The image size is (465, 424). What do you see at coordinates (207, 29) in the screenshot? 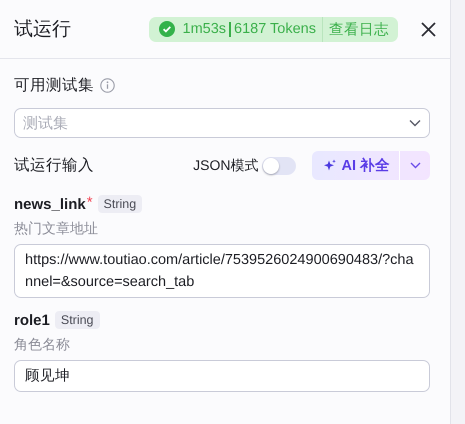
I see `duration-text: 1m53s` at bounding box center [207, 29].